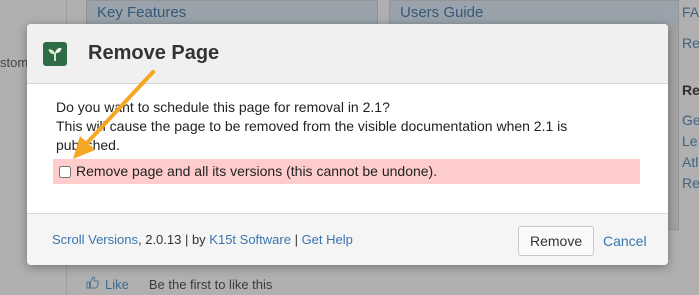  Describe the element at coordinates (154, 53) in the screenshot. I see `dialog-title: Remove Page` at that location.